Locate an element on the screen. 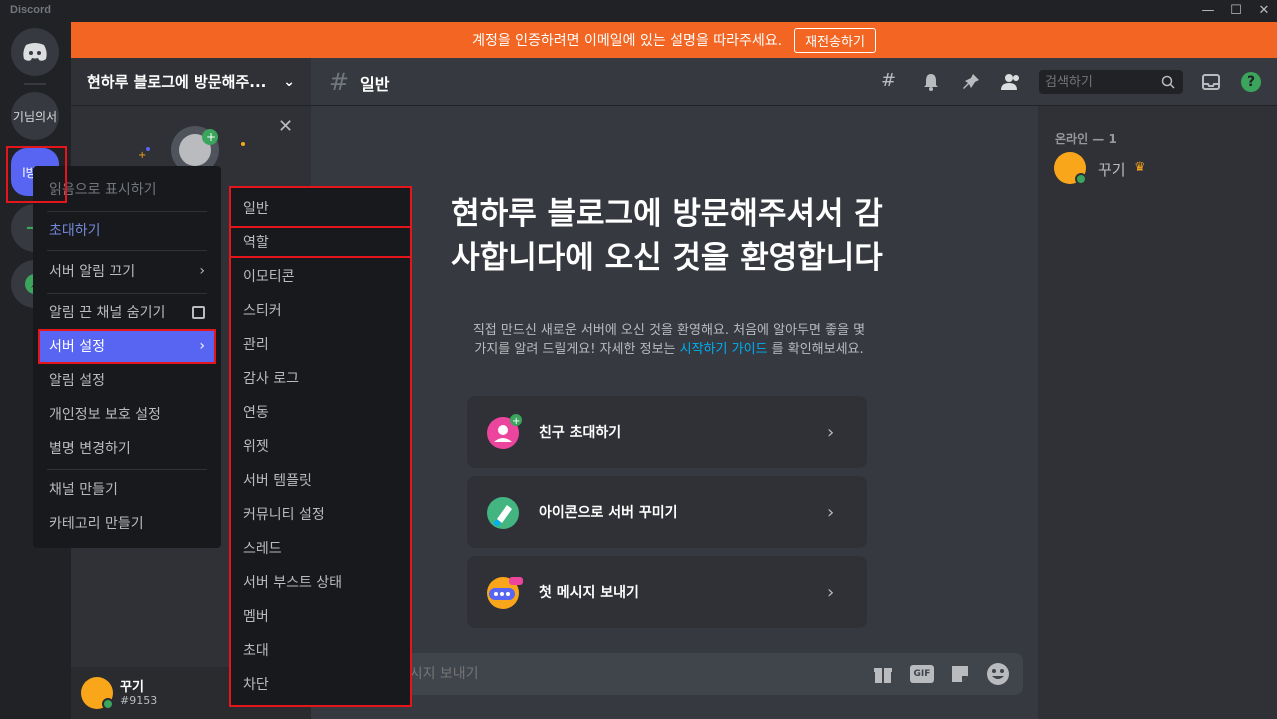 Image resolution: width=1277 pixels, height=719 pixels. maximize-button: ☐ is located at coordinates (1236, 11).